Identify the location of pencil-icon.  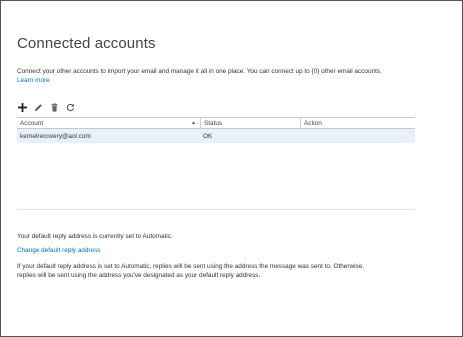
(38, 107).